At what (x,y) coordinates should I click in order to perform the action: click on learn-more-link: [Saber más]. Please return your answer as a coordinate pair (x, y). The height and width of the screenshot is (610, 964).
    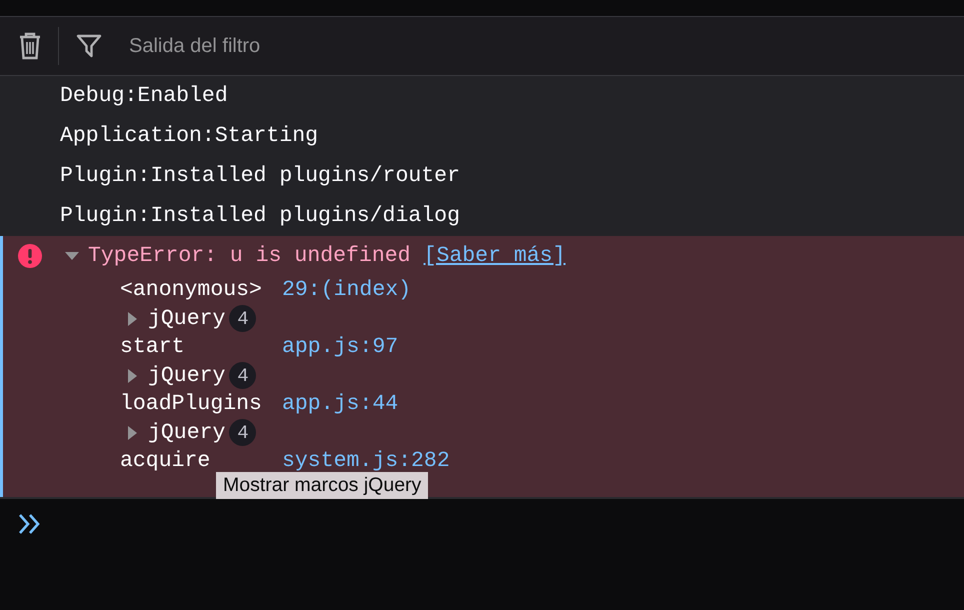
    Looking at the image, I should click on (495, 256).